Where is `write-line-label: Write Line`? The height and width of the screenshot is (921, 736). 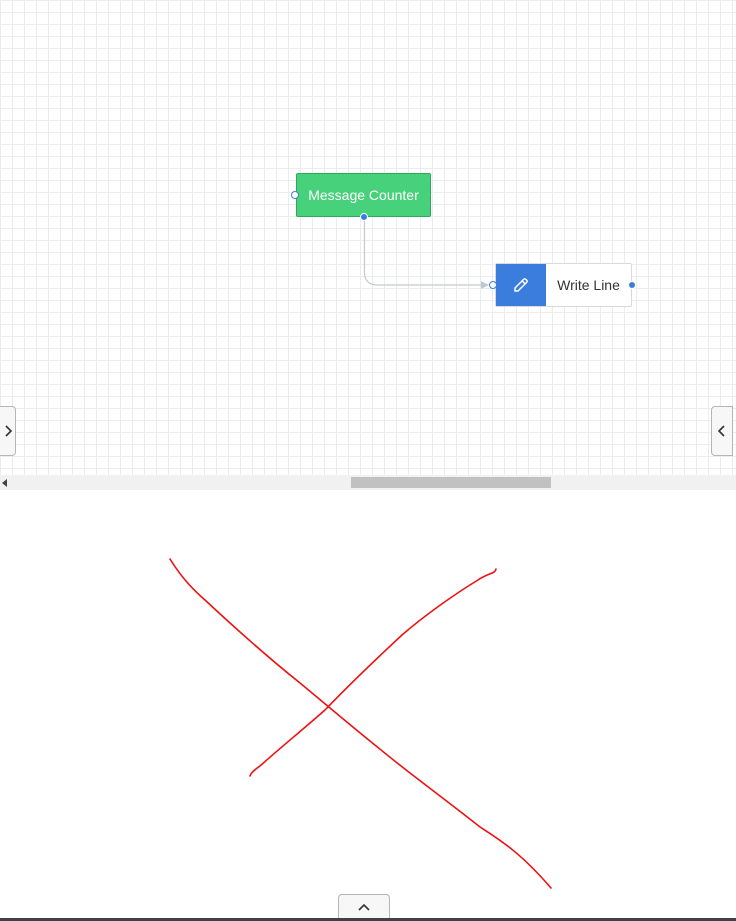 write-line-label: Write Line is located at coordinates (588, 285).